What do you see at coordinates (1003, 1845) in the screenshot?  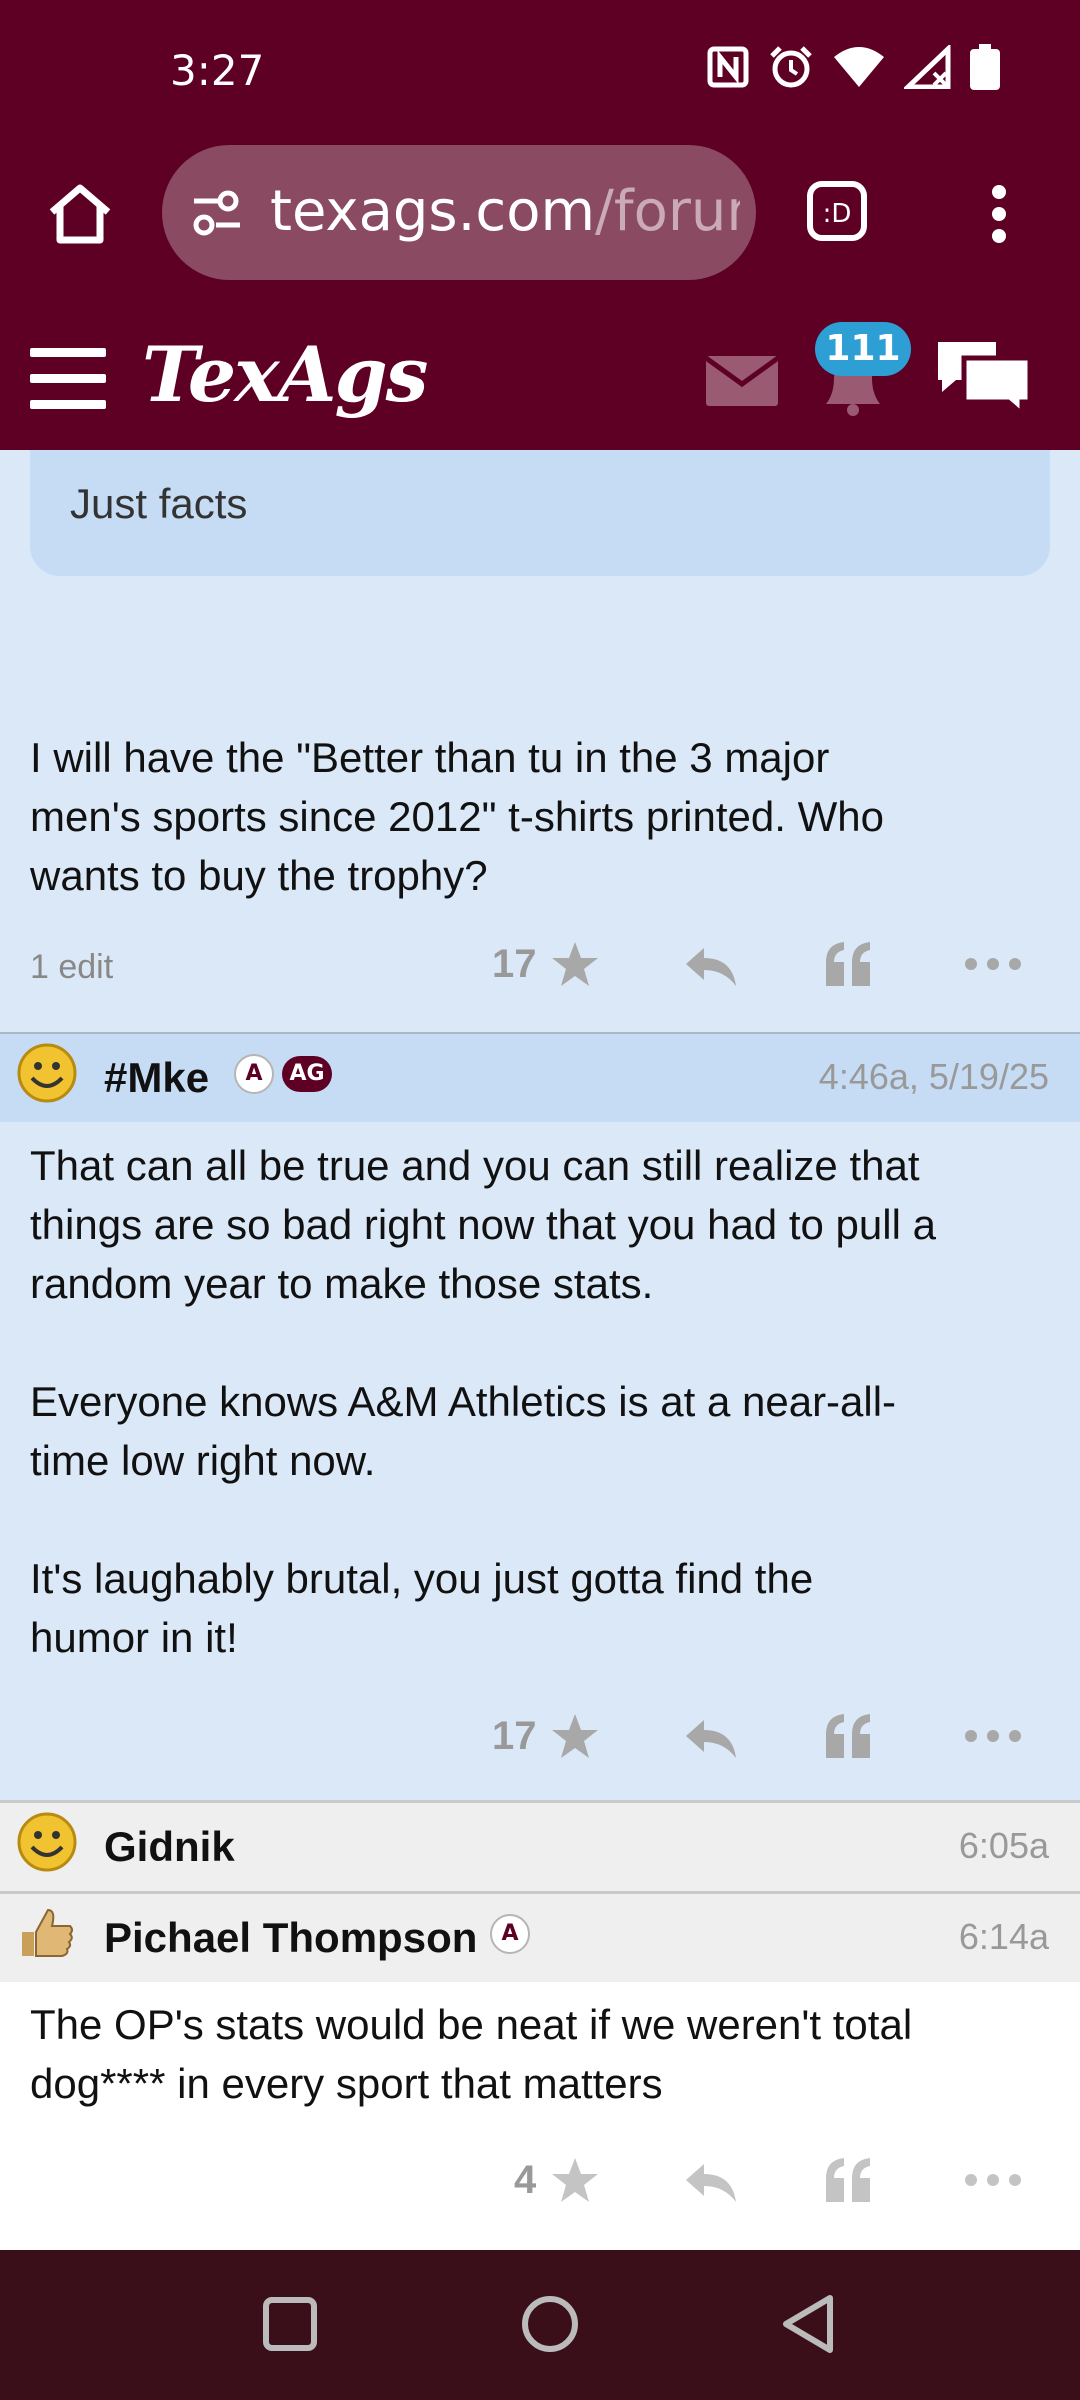 I see `post-time: 6:05a` at bounding box center [1003, 1845].